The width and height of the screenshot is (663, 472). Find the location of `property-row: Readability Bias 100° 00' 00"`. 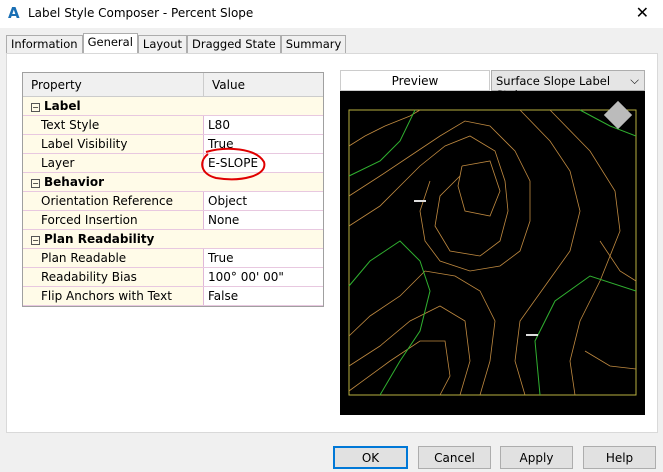

property-row: Readability Bias 100° 00' 00" is located at coordinates (173, 277).